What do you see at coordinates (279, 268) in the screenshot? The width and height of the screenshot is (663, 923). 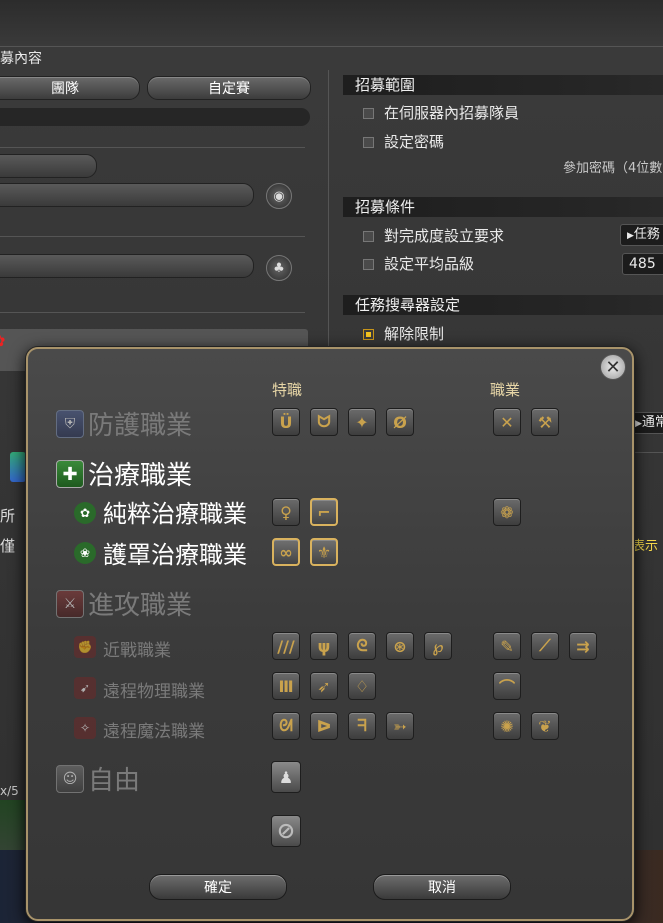 I see `leaf-icon: ♣` at bounding box center [279, 268].